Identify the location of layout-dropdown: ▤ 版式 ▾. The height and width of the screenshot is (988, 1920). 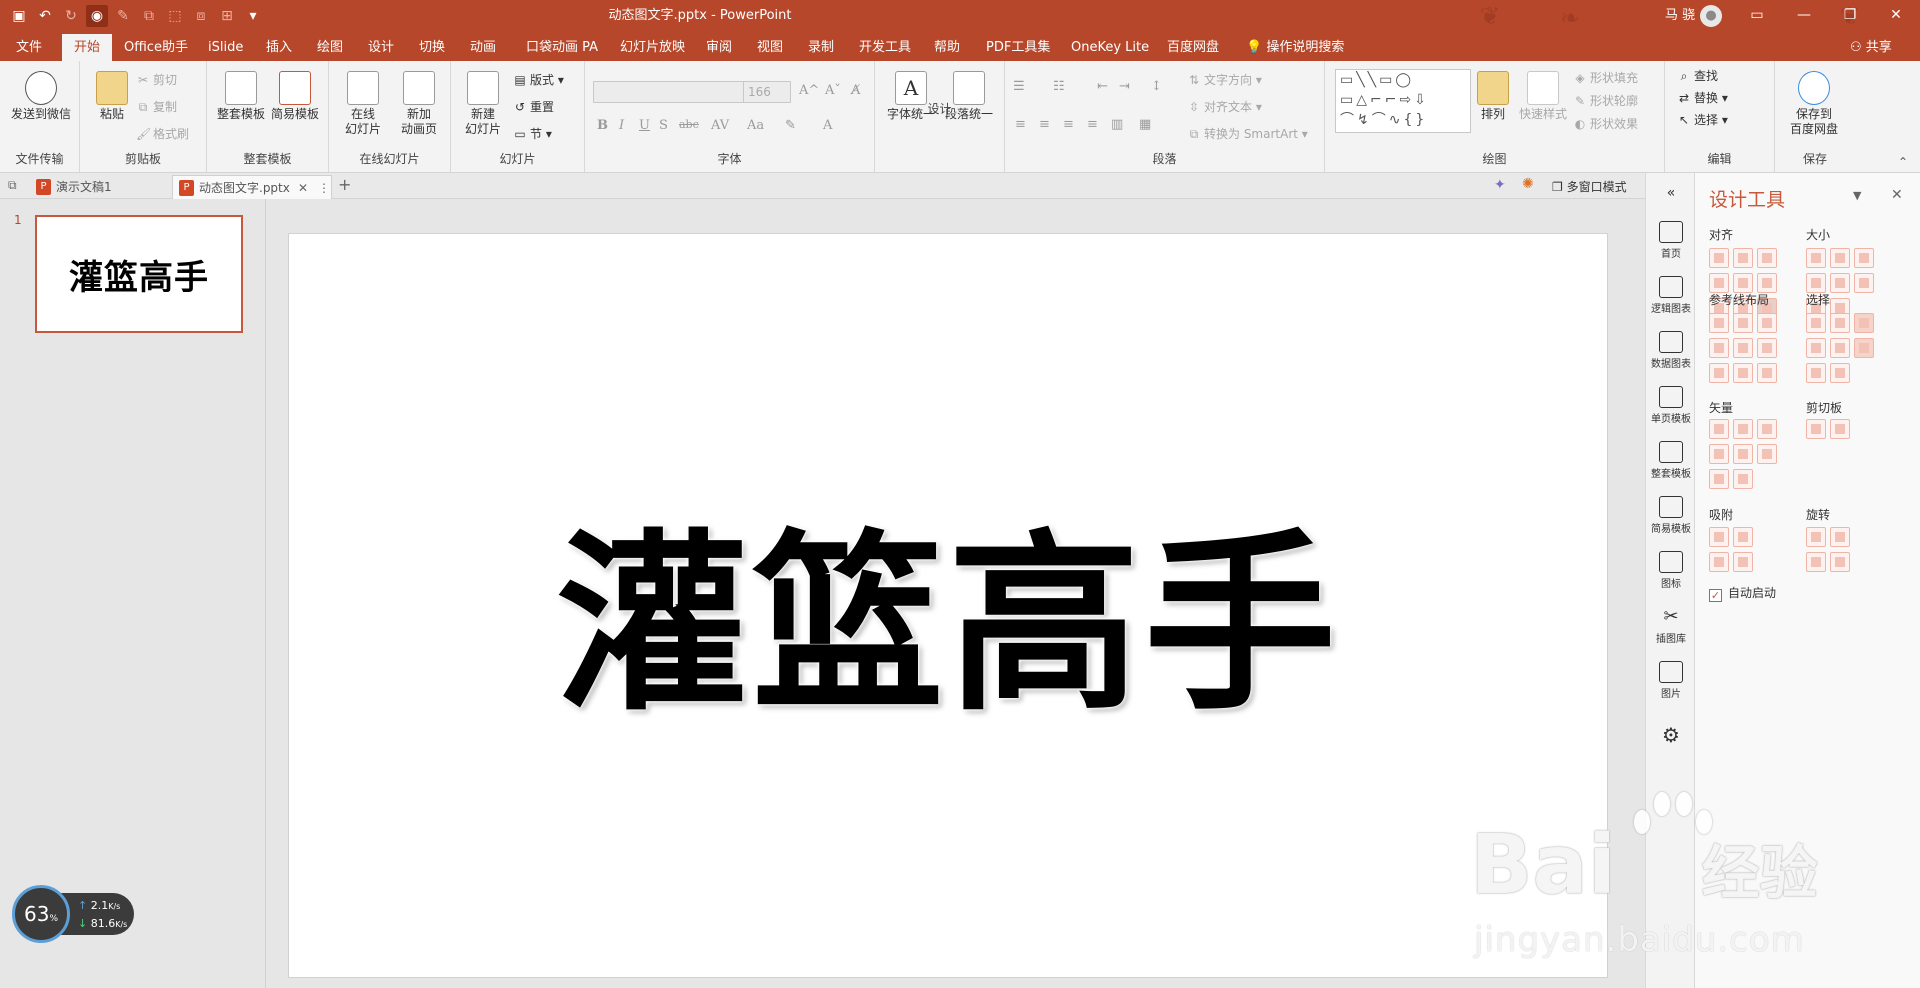
(538, 80).